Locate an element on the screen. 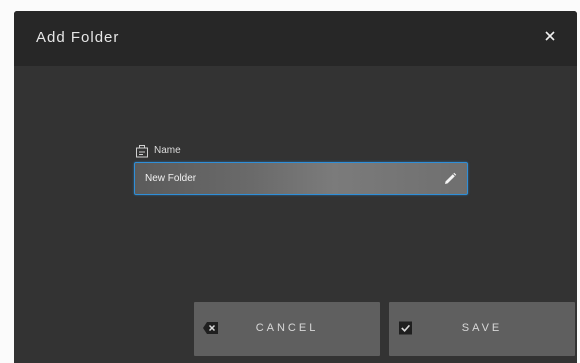 This screenshot has width=580, height=363. save-button: SAVE is located at coordinates (482, 329).